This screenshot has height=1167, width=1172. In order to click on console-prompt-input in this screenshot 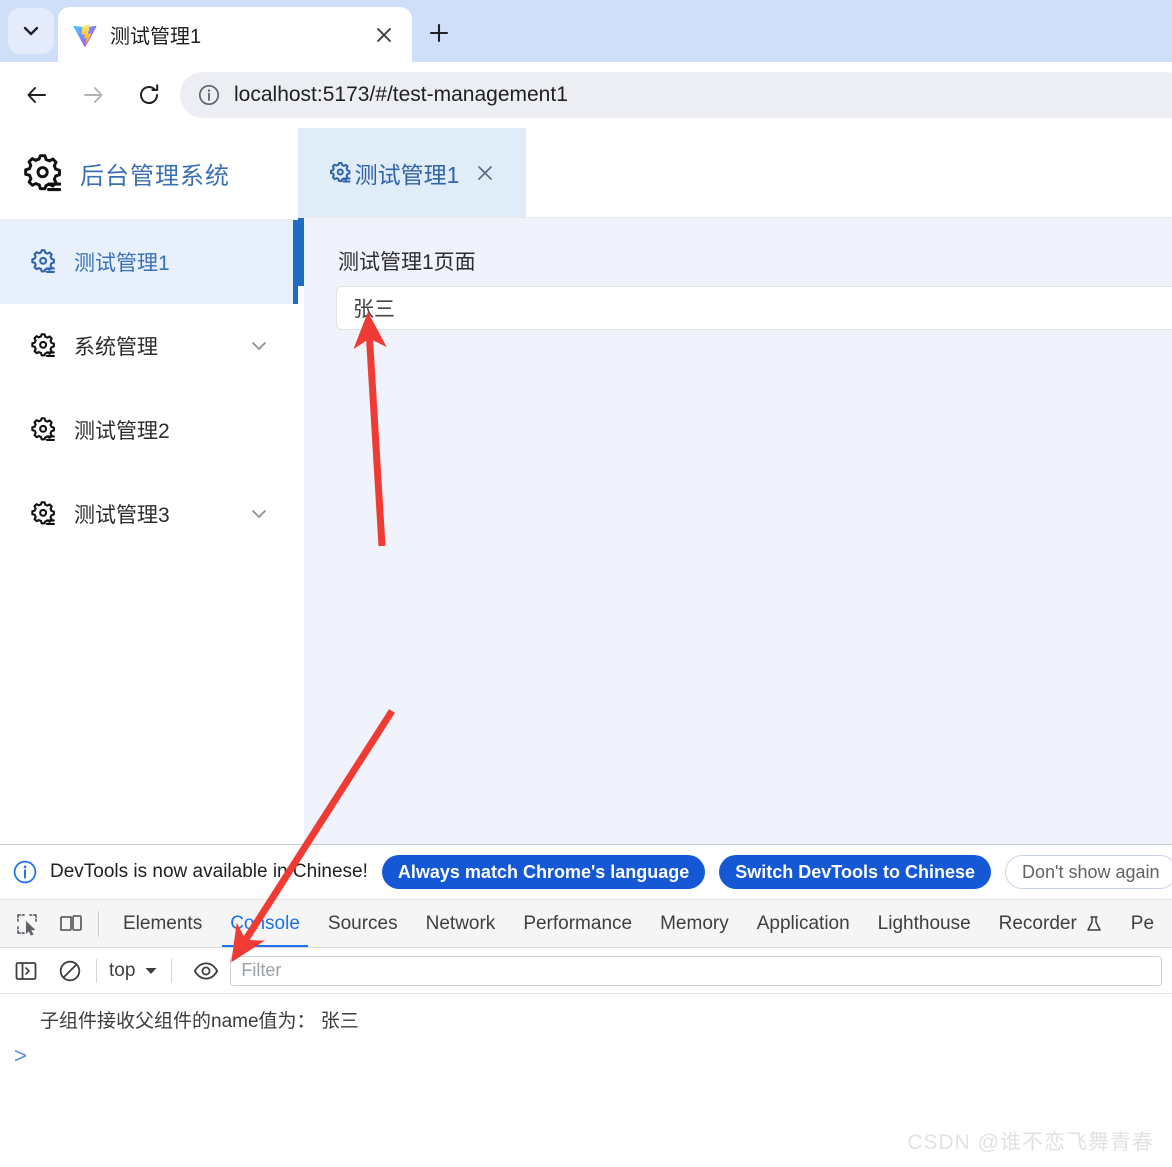, I will do `click(604, 1056)`.